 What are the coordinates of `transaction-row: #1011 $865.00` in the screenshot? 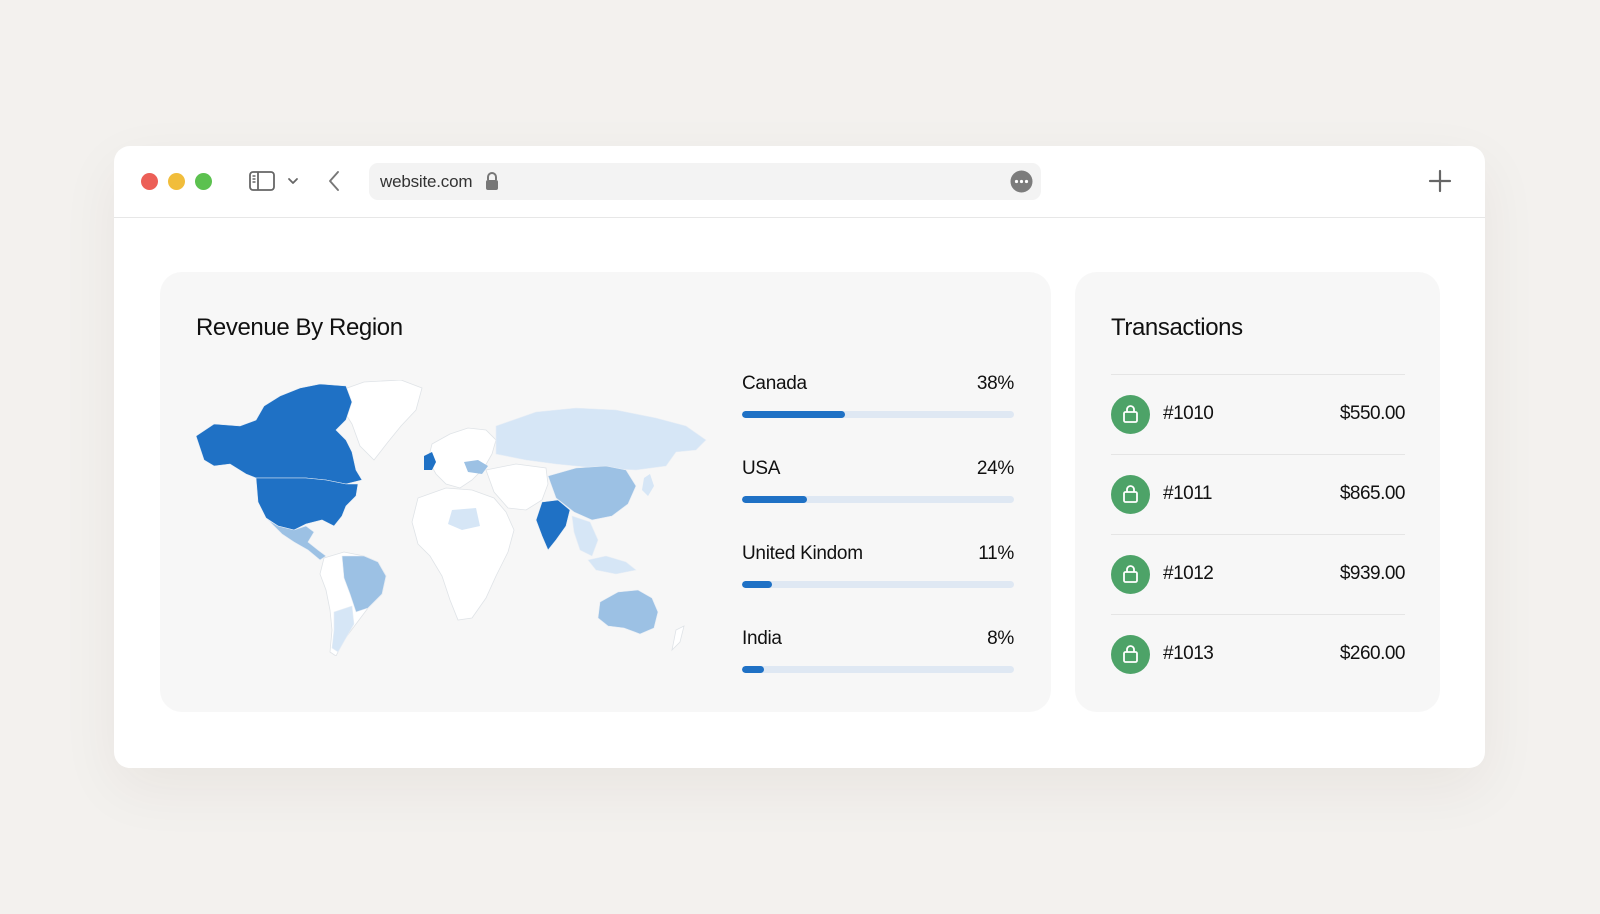 It's located at (1258, 494).